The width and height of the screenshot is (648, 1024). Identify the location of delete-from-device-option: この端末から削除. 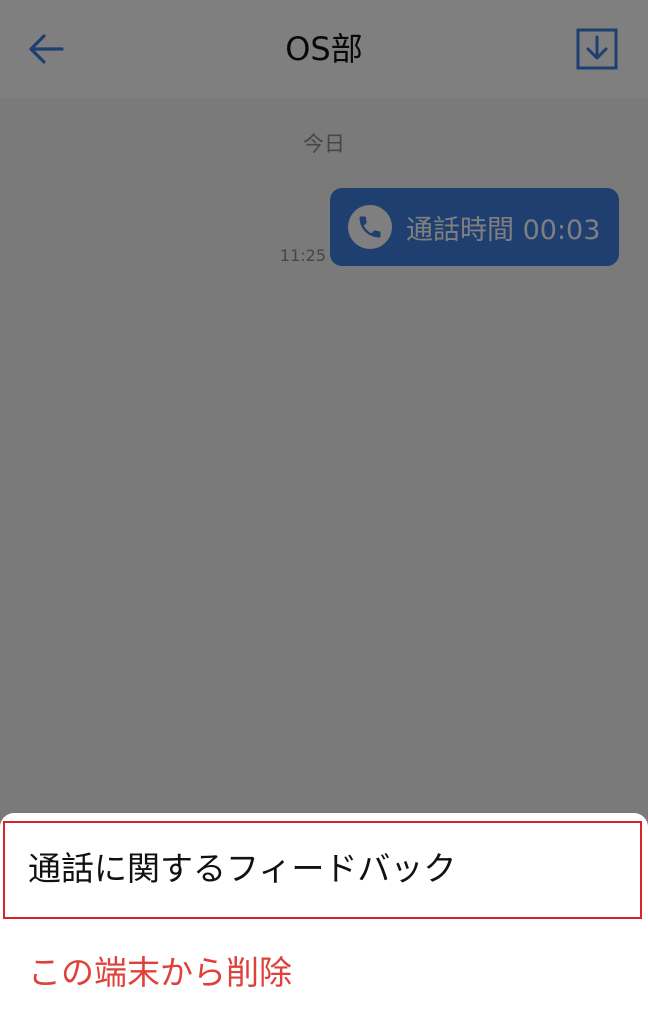
(324, 973).